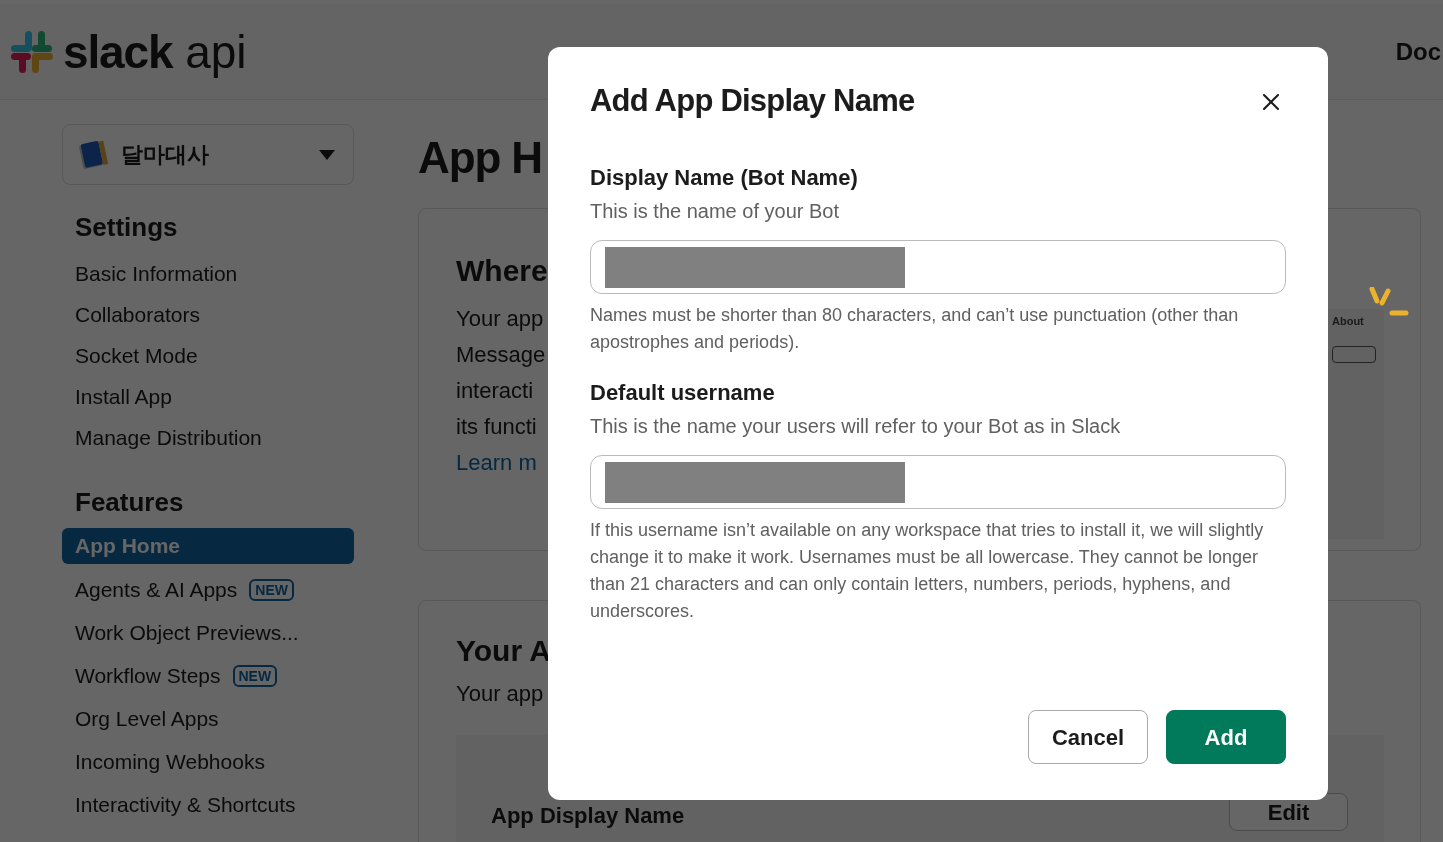 This screenshot has width=1443, height=842. I want to click on sidebar-item: Install App, so click(208, 396).